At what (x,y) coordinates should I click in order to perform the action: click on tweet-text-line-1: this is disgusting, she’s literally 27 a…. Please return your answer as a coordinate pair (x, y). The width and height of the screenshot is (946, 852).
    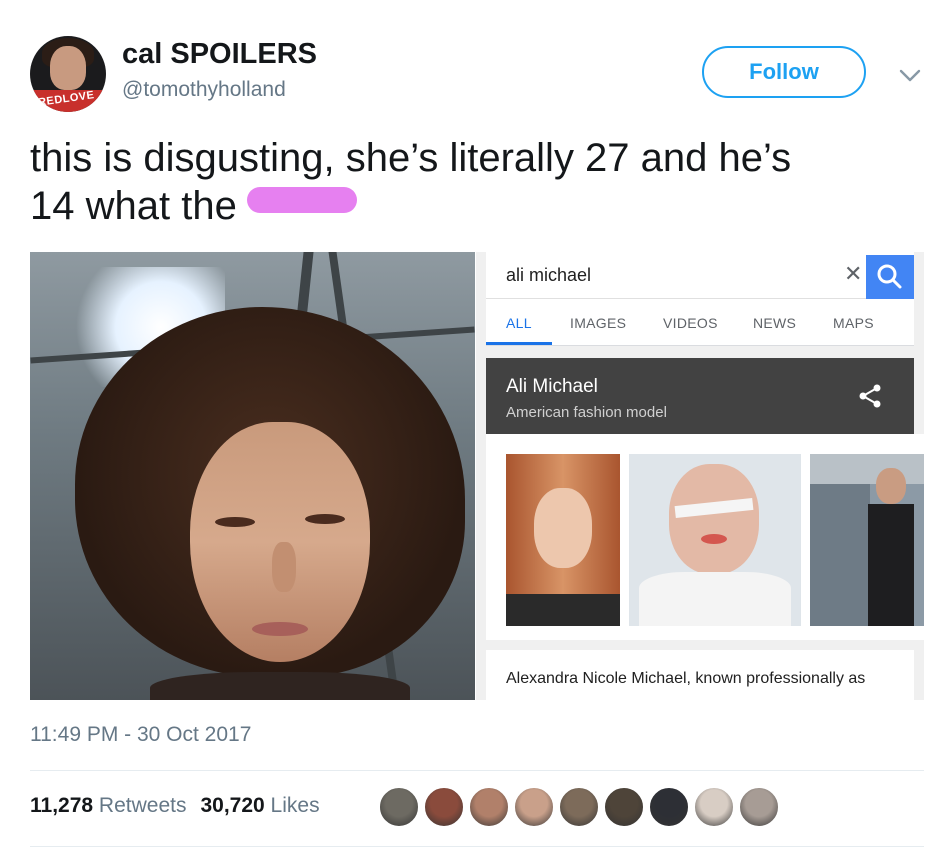
    Looking at the image, I should click on (411, 158).